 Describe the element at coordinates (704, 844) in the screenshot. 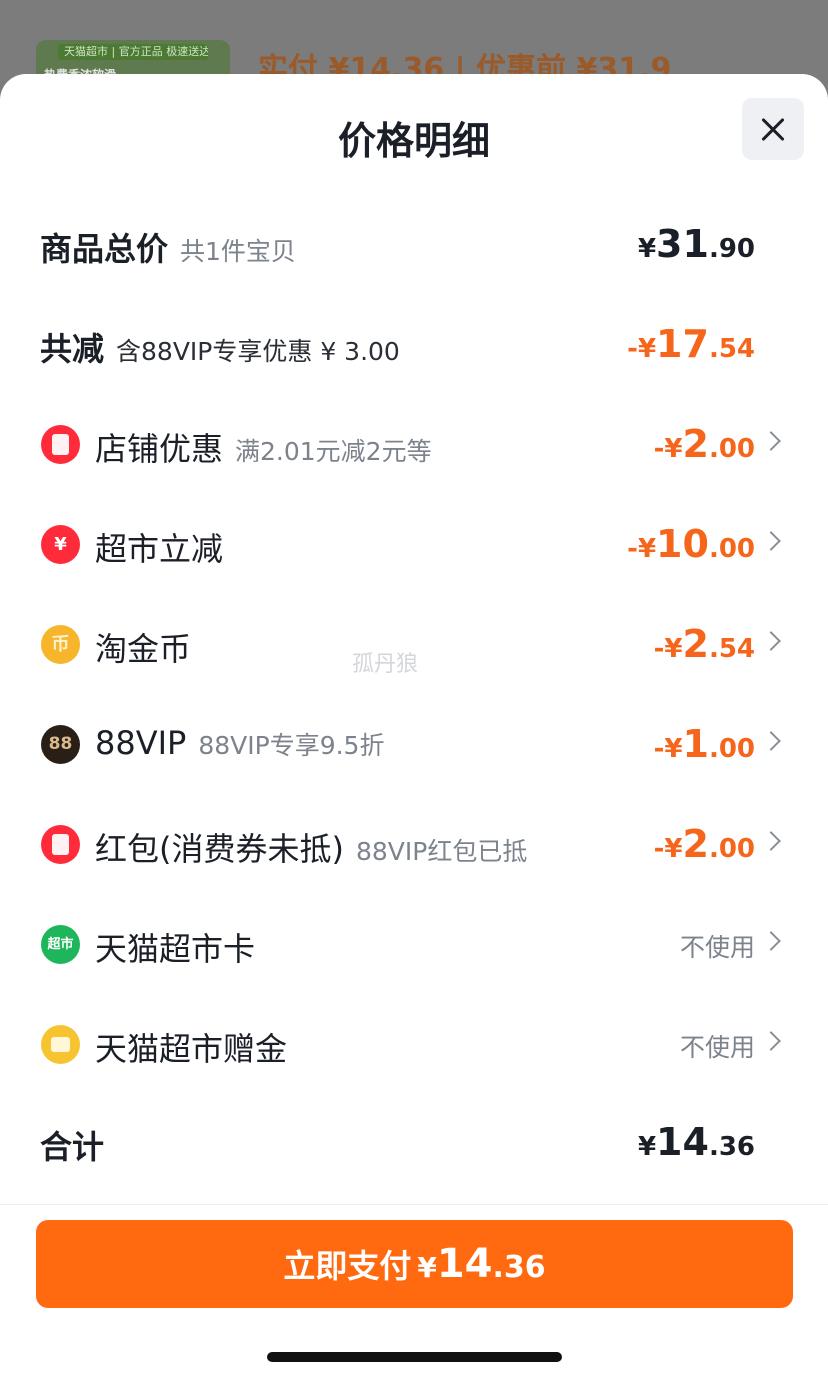

I see `red-packet-amount: -¥2.00` at that location.